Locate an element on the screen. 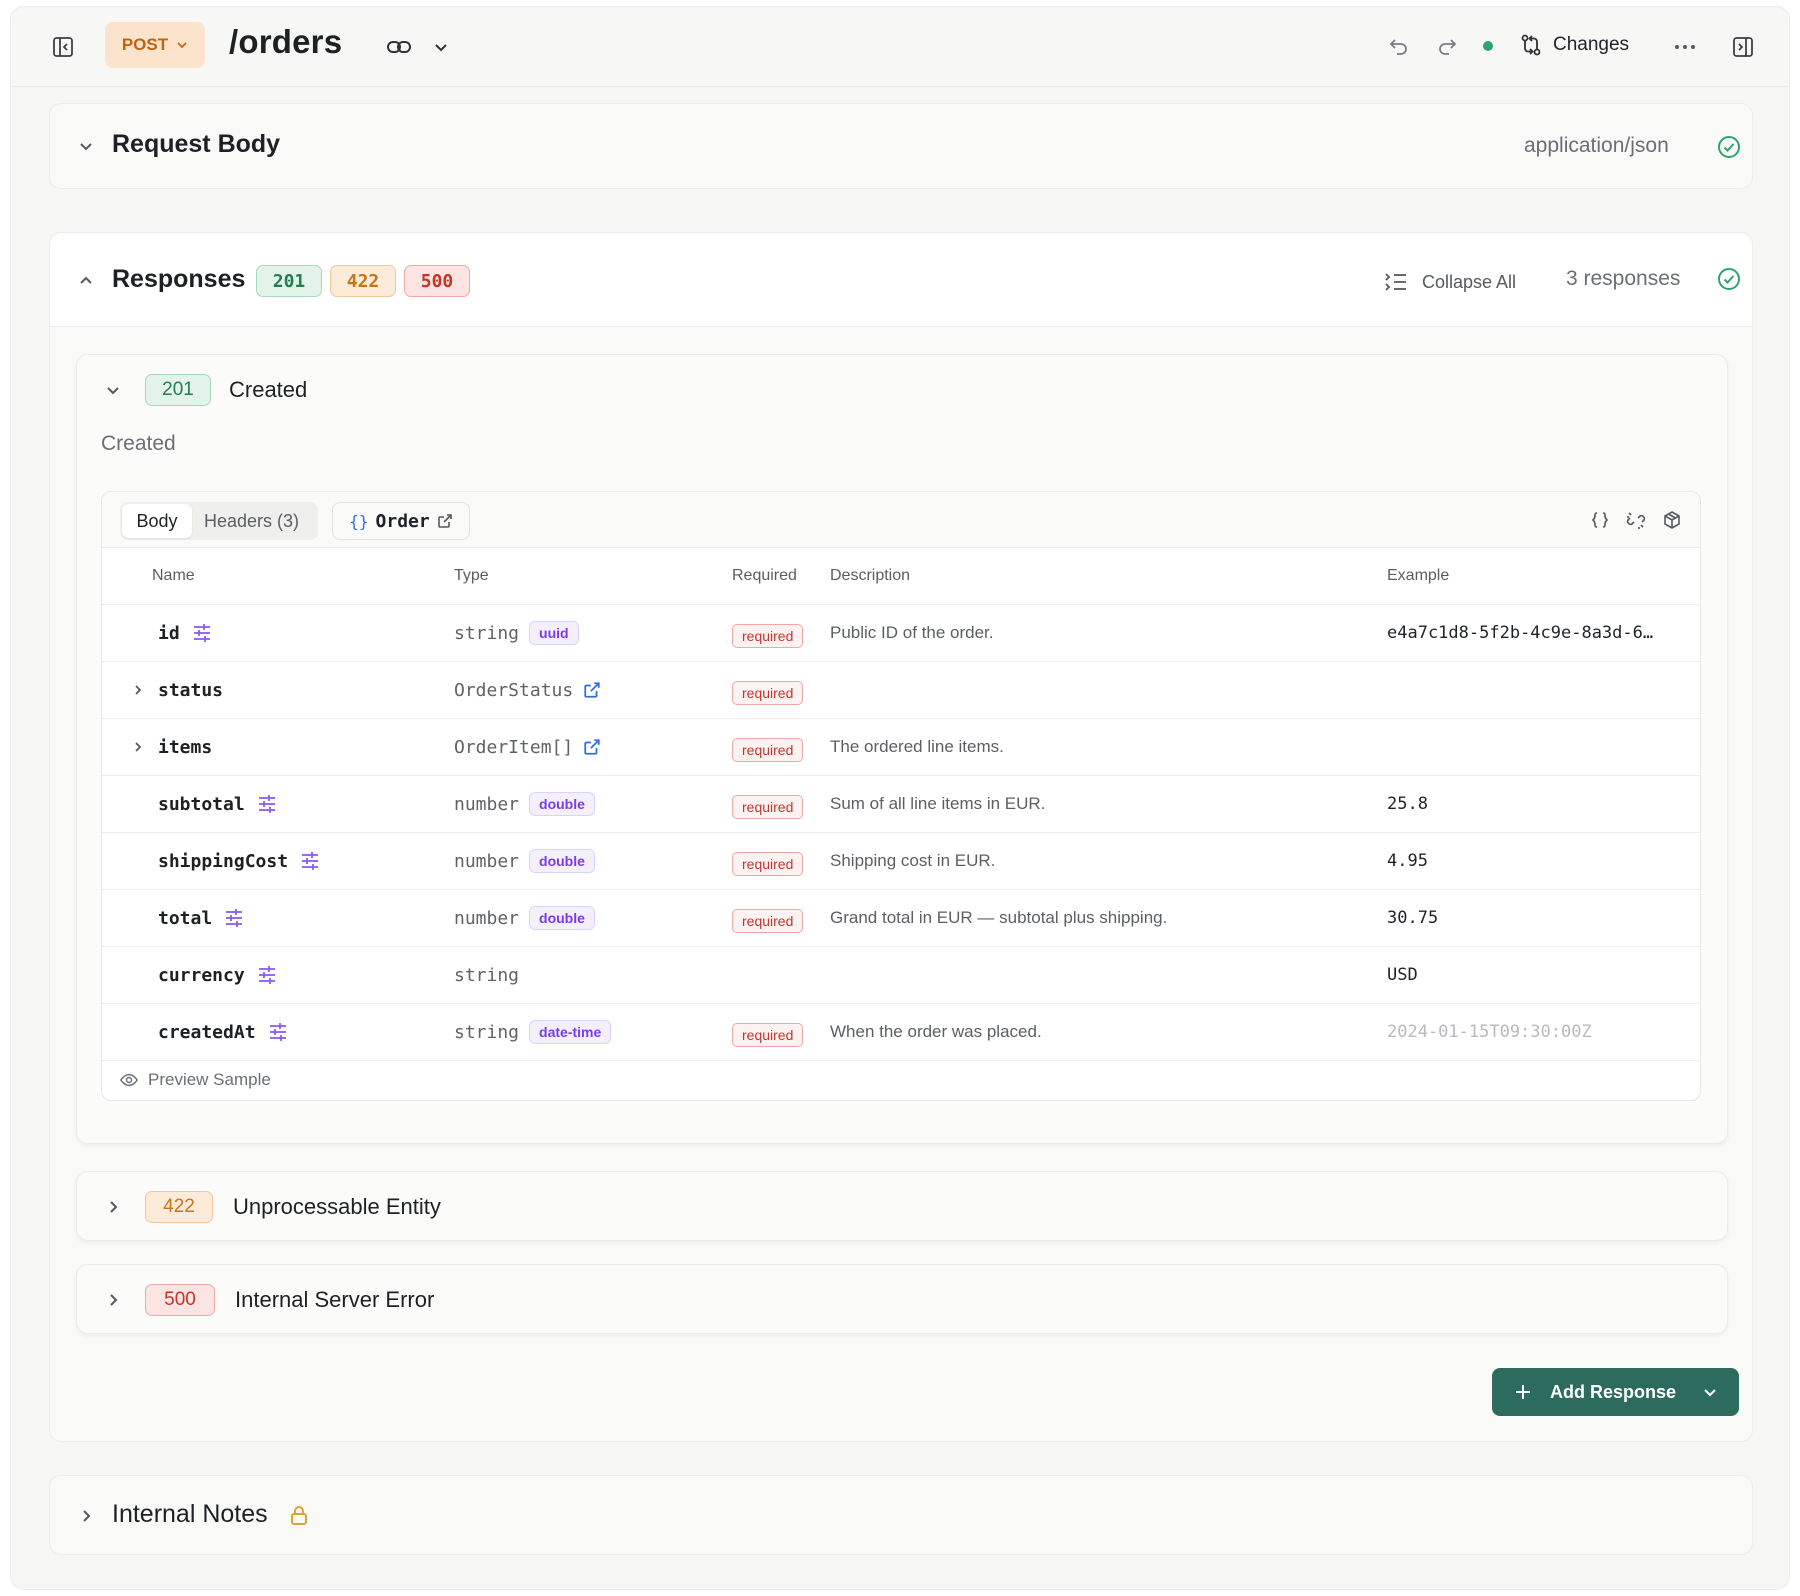 The height and width of the screenshot is (1596, 1800). add-response-label: Add Response is located at coordinates (1613, 1391).